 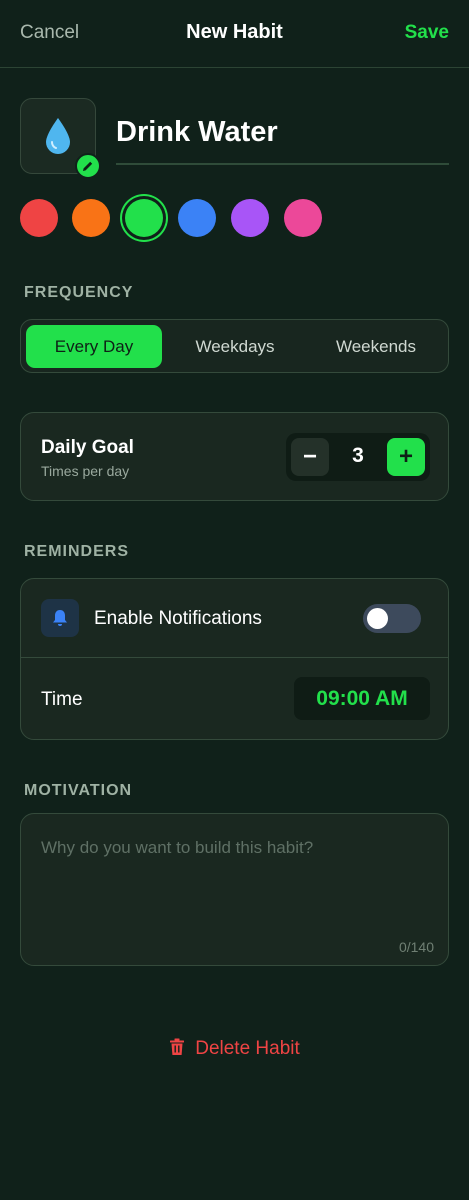 I want to click on pencil-icon, so click(x=88, y=166).